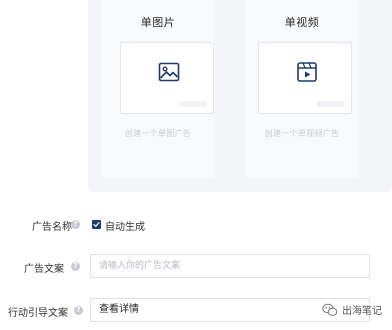 The image size is (392, 330). What do you see at coordinates (302, 22) in the screenshot?
I see `format-title: 单视频` at bounding box center [302, 22].